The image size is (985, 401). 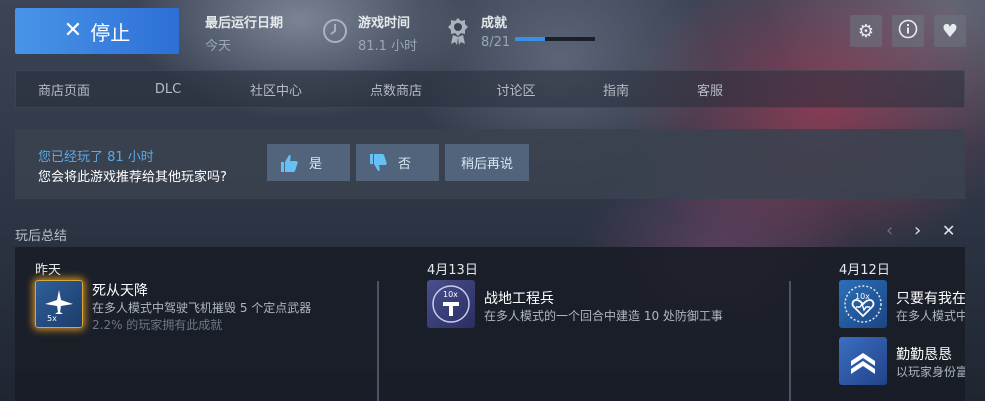 I want to click on last-run-value: 今天, so click(x=218, y=46).